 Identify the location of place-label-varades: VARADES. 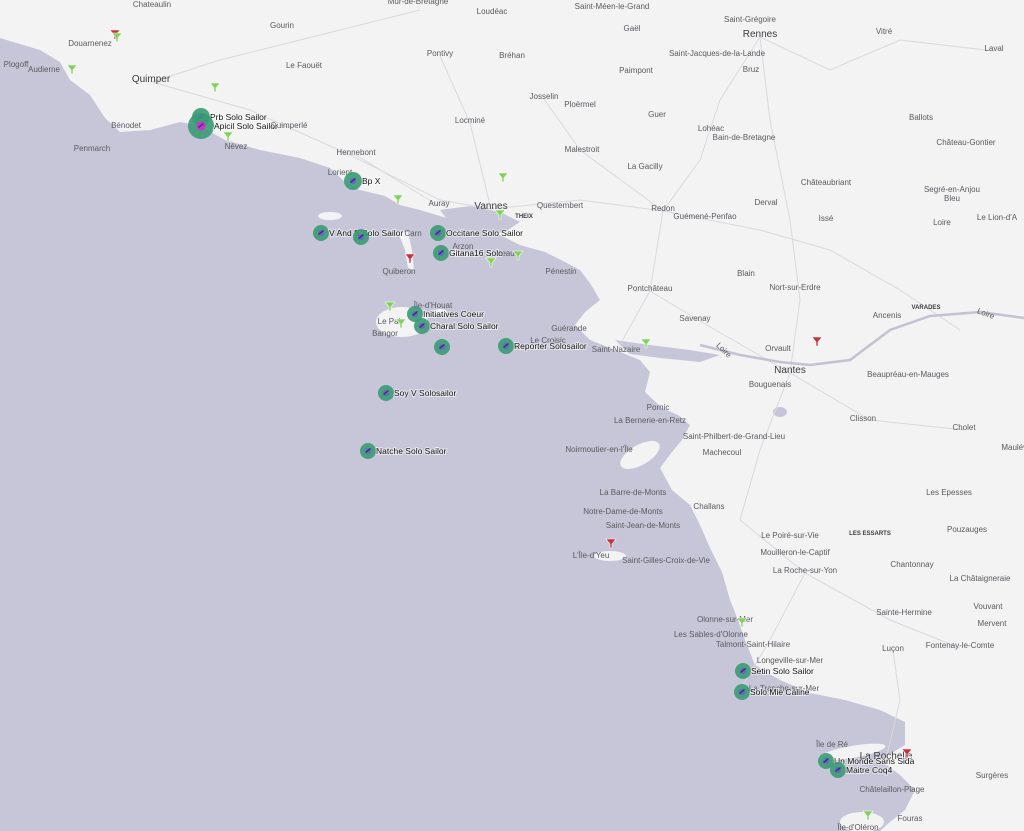
(926, 308).